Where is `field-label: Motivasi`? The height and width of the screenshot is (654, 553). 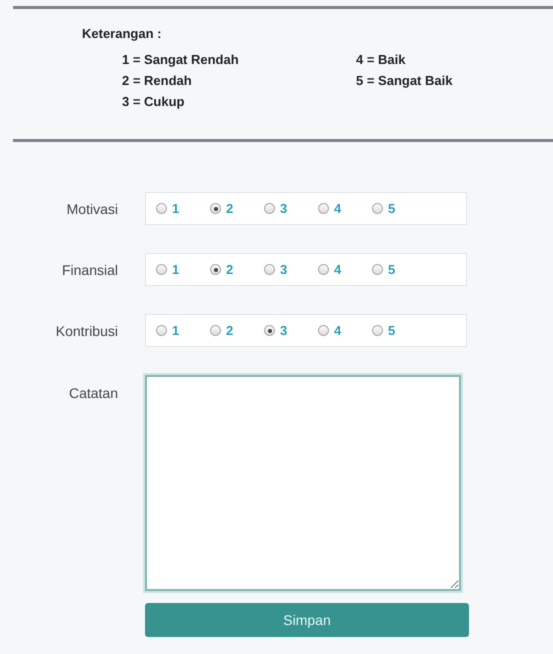 field-label: Motivasi is located at coordinates (92, 208).